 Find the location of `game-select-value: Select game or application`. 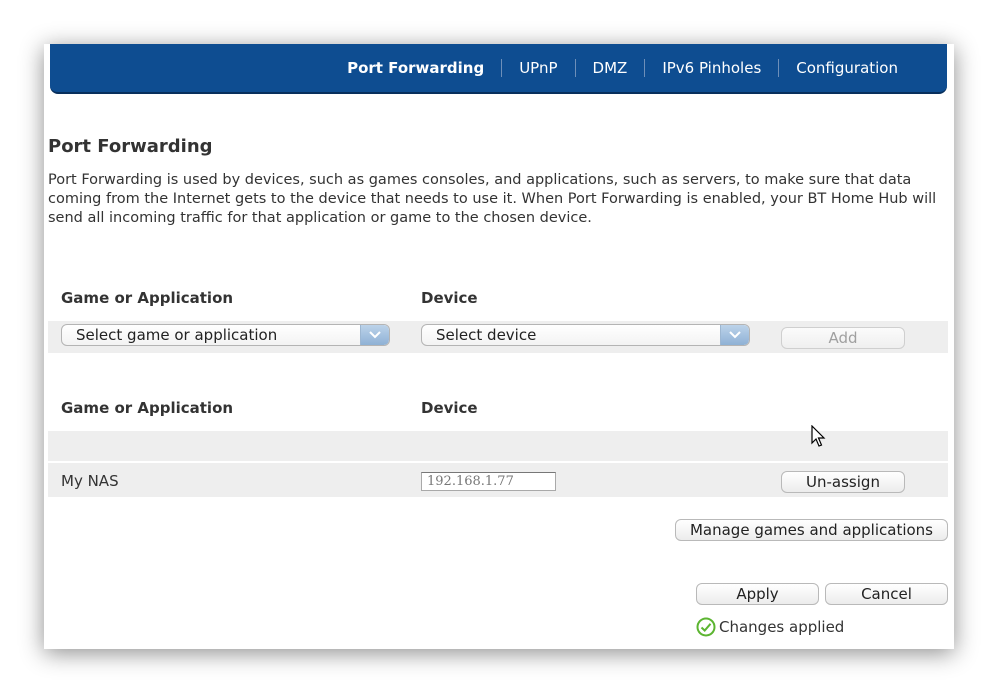

game-select-value: Select game or application is located at coordinates (177, 335).